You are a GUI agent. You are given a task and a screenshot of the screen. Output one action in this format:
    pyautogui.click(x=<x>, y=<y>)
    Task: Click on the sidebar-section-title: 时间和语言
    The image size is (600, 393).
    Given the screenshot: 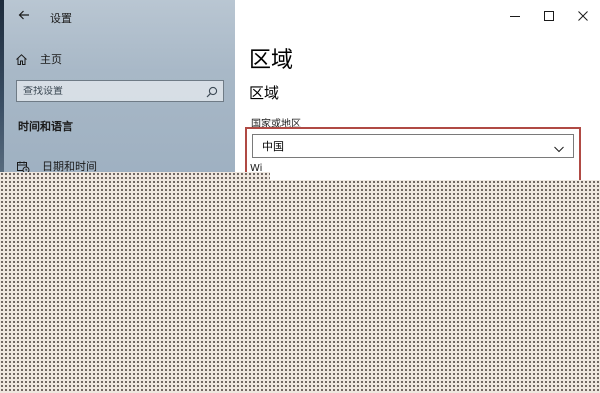 What is the action you would take?
    pyautogui.click(x=45, y=126)
    